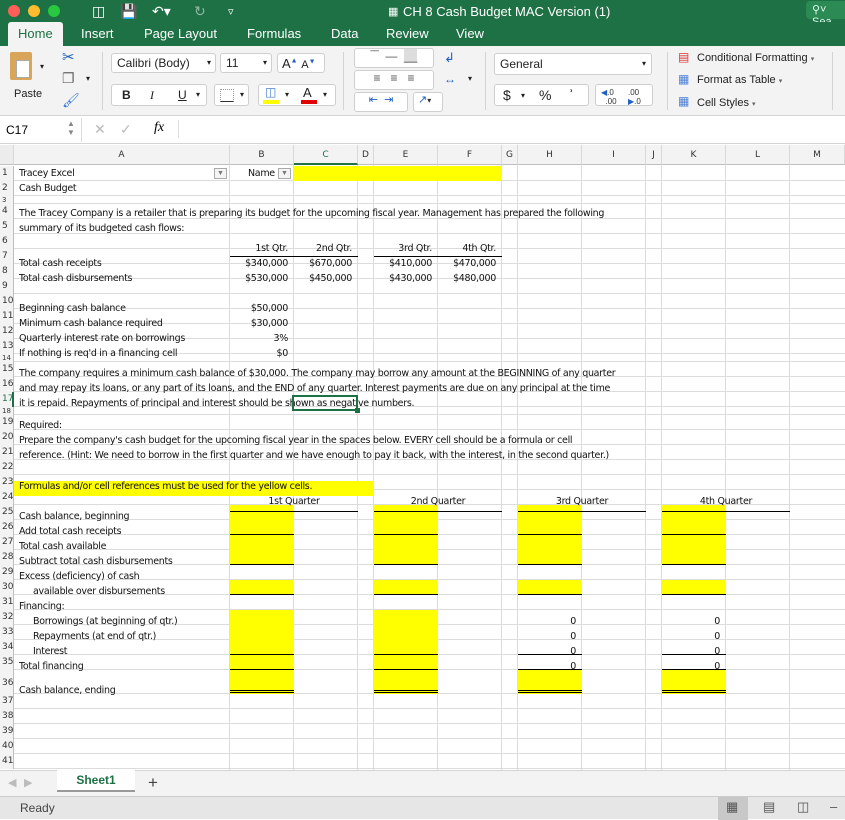 Image resolution: width=845 pixels, height=820 pixels. I want to click on tab-formulas: Formulas, so click(274, 33).